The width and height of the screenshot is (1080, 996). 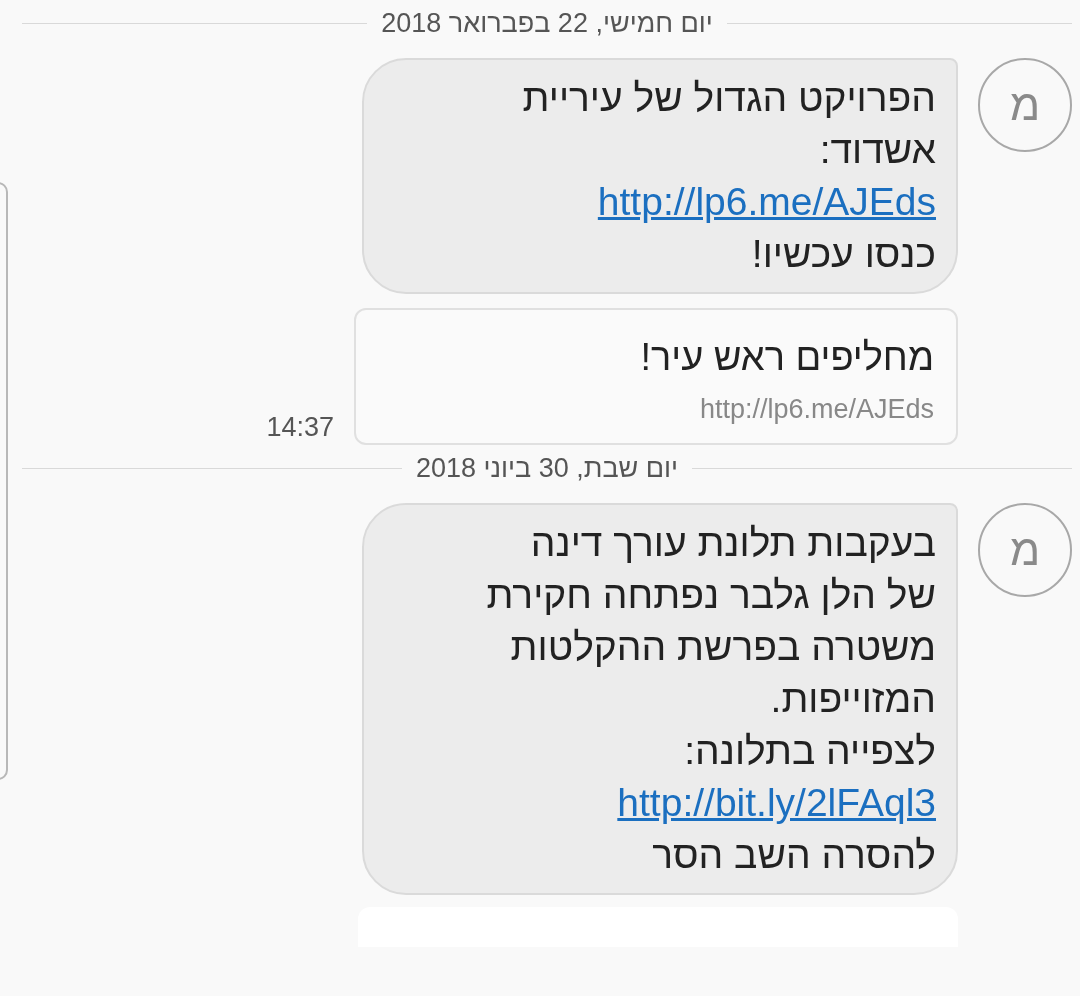 I want to click on date-separator: יום חמישי, 22 בפברואר 2018, so click(x=547, y=23).